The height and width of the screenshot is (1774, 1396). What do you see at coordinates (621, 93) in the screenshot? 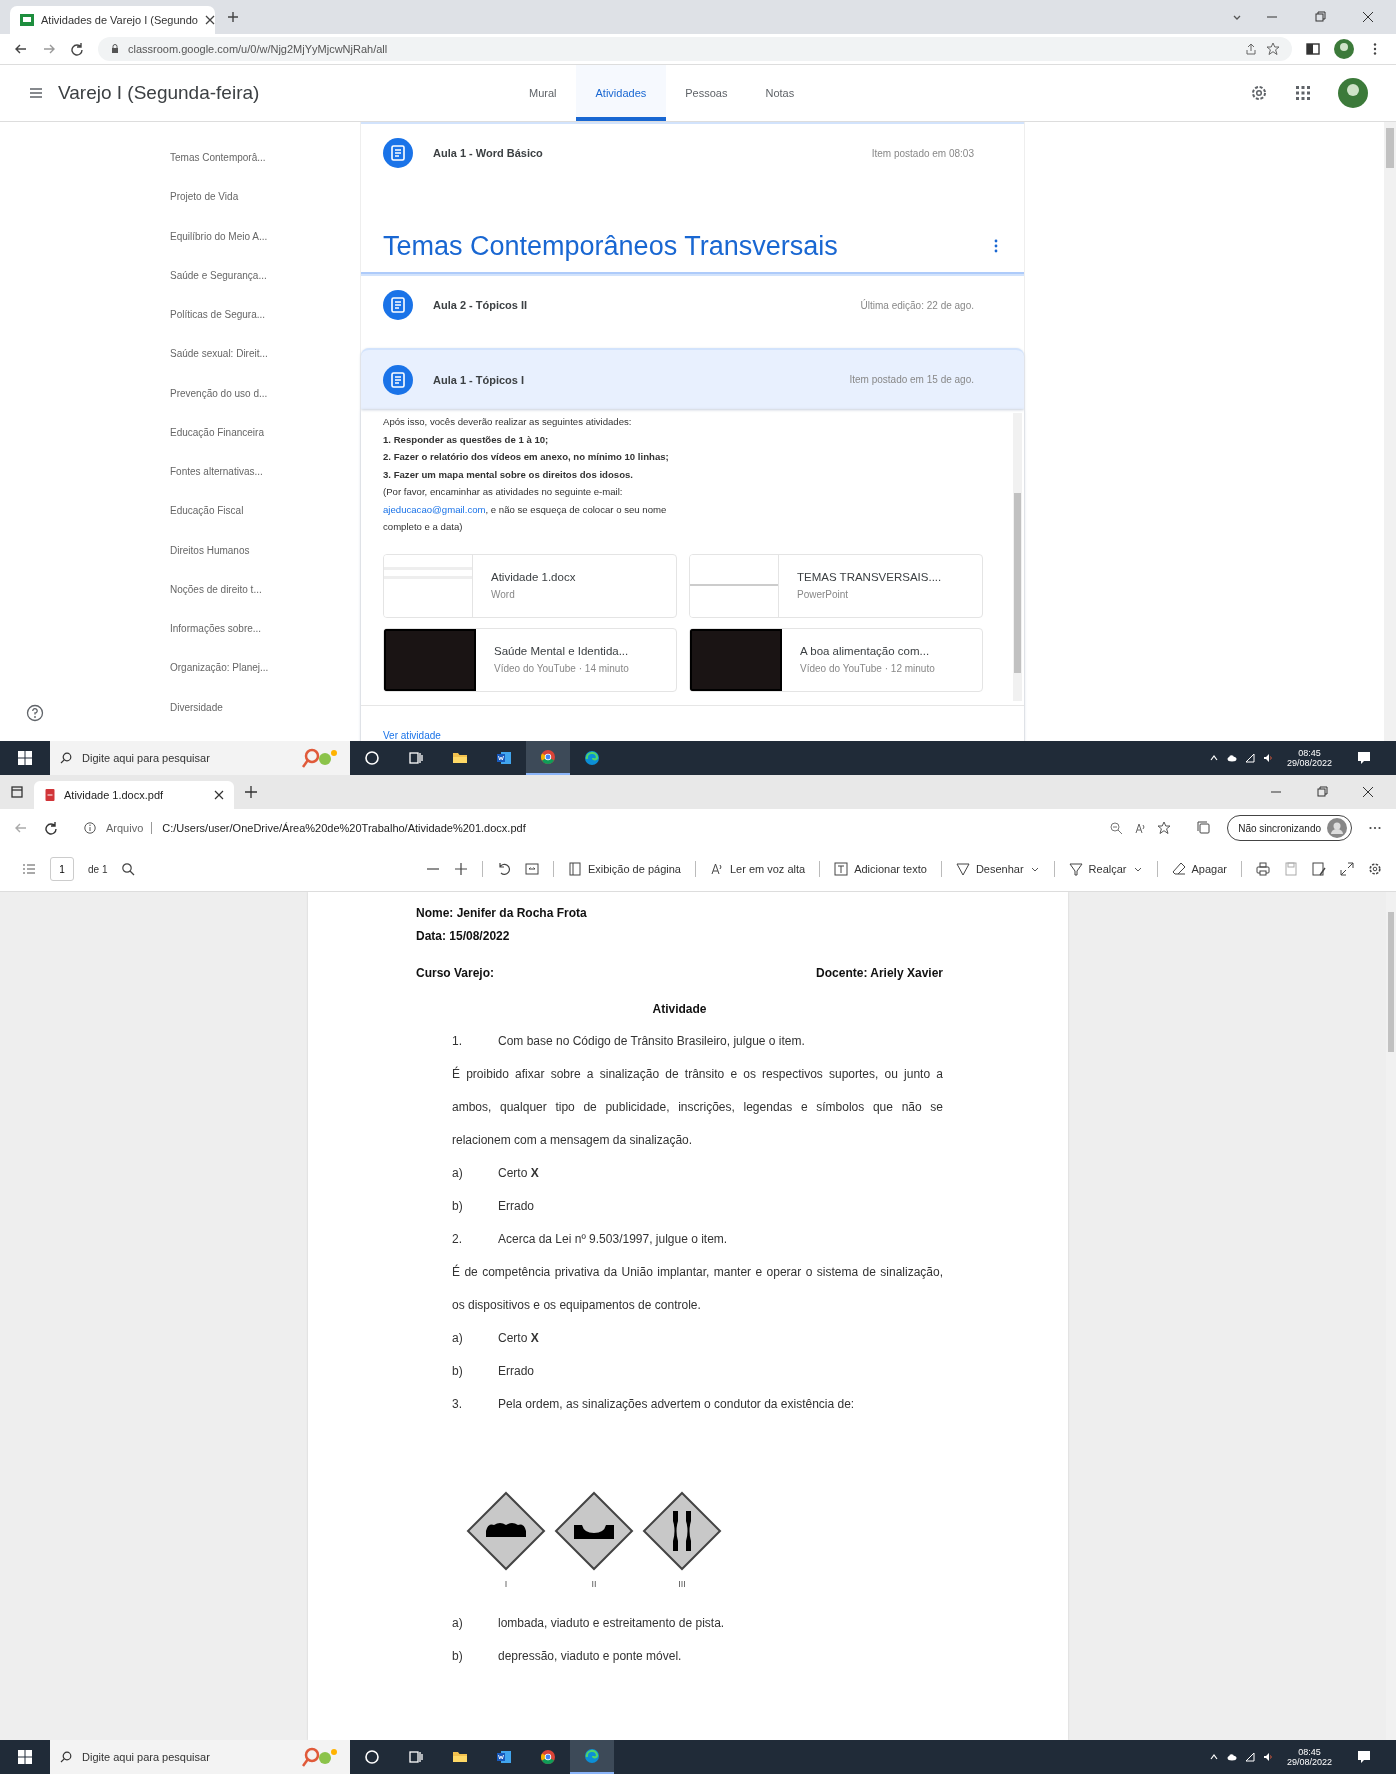
I see `nav-tab: Atividades` at bounding box center [621, 93].